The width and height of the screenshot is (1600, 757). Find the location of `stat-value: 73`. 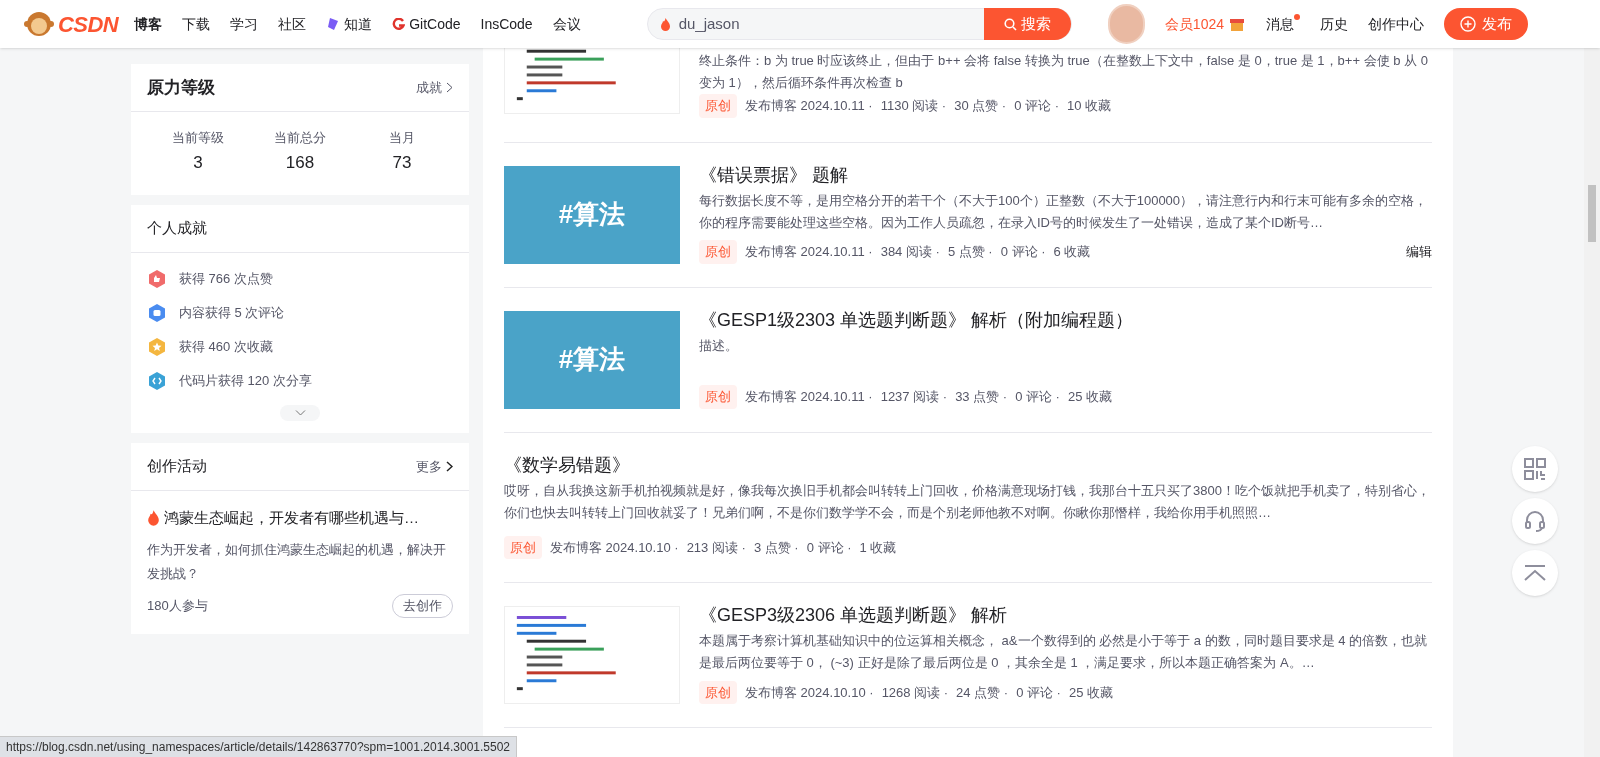

stat-value: 73 is located at coordinates (402, 162).